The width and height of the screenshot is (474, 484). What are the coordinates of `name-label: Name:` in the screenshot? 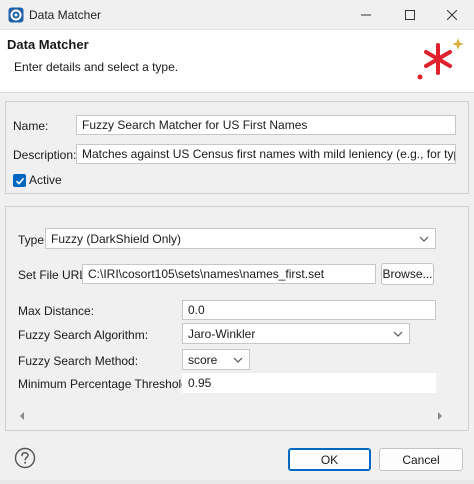 It's located at (31, 126).